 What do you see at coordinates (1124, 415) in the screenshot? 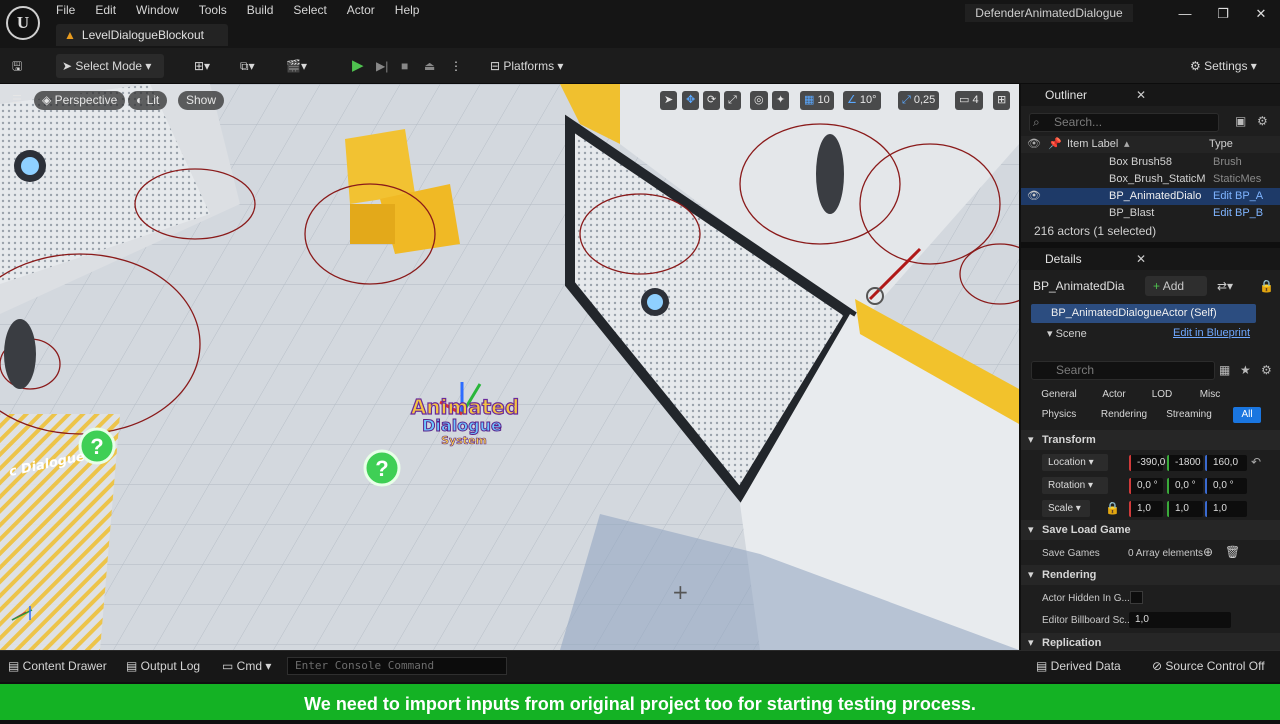
I see `filter-rendering: Rendering` at bounding box center [1124, 415].